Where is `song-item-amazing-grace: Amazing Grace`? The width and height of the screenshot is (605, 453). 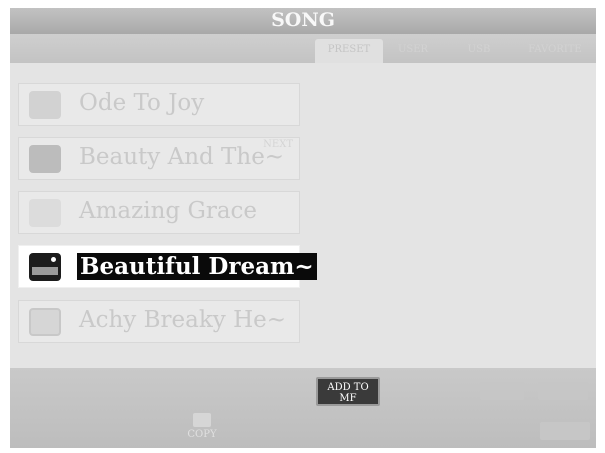
song-item-amazing-grace: Amazing Grace is located at coordinates (159, 212).